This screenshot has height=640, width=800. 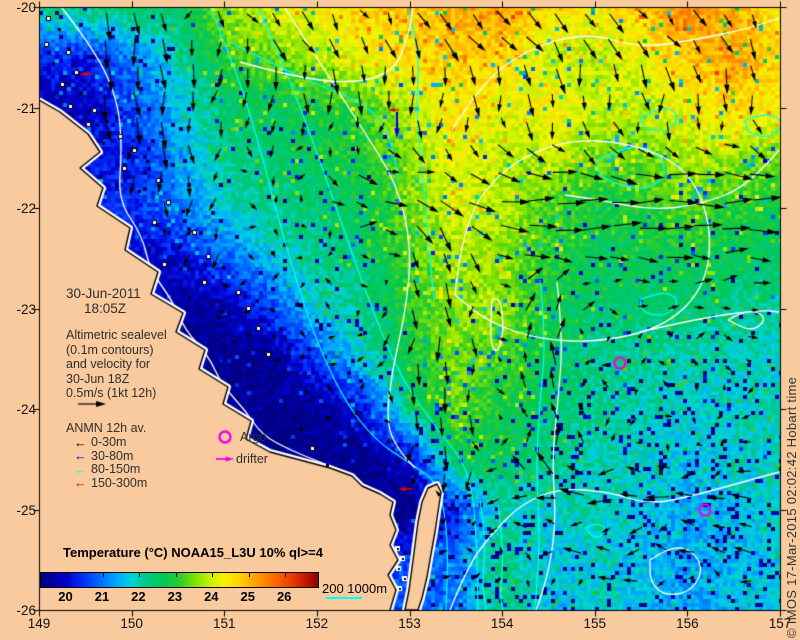 What do you see at coordinates (105, 308) in the screenshot?
I see `map-time: 18:05Z` at bounding box center [105, 308].